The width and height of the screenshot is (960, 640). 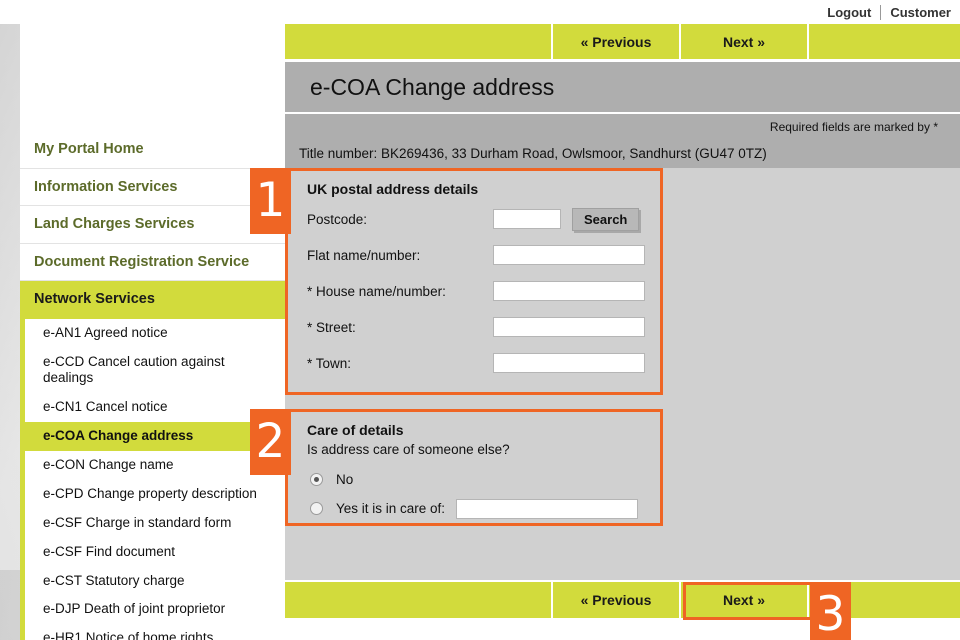 I want to click on next-button-top: Next », so click(x=745, y=41).